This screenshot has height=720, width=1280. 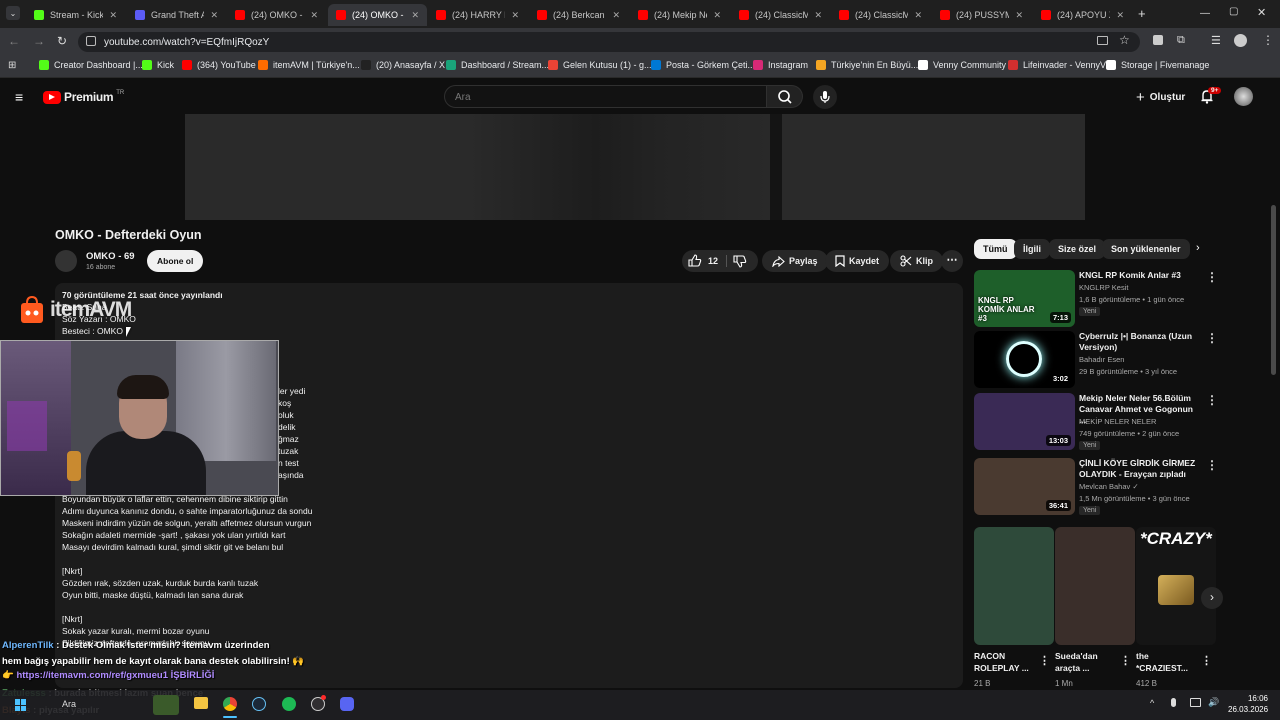 What do you see at coordinates (19, 97) in the screenshot?
I see `hamburger-menu-icon: ≡` at bounding box center [19, 97].